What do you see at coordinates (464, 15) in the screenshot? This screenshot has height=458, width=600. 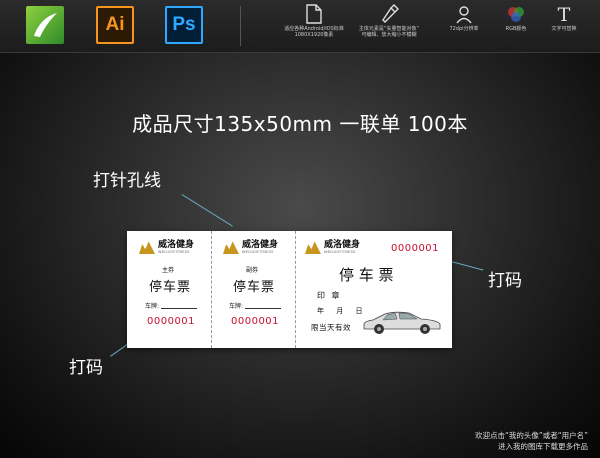 I see `resolution-icon` at bounding box center [464, 15].